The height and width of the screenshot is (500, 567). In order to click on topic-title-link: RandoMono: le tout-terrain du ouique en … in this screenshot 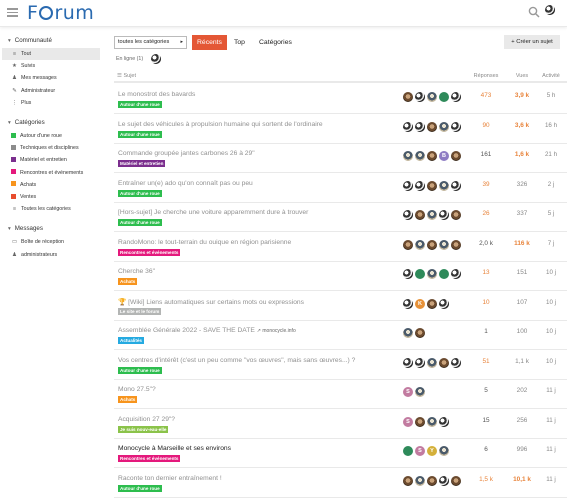, I will do `click(204, 242)`.